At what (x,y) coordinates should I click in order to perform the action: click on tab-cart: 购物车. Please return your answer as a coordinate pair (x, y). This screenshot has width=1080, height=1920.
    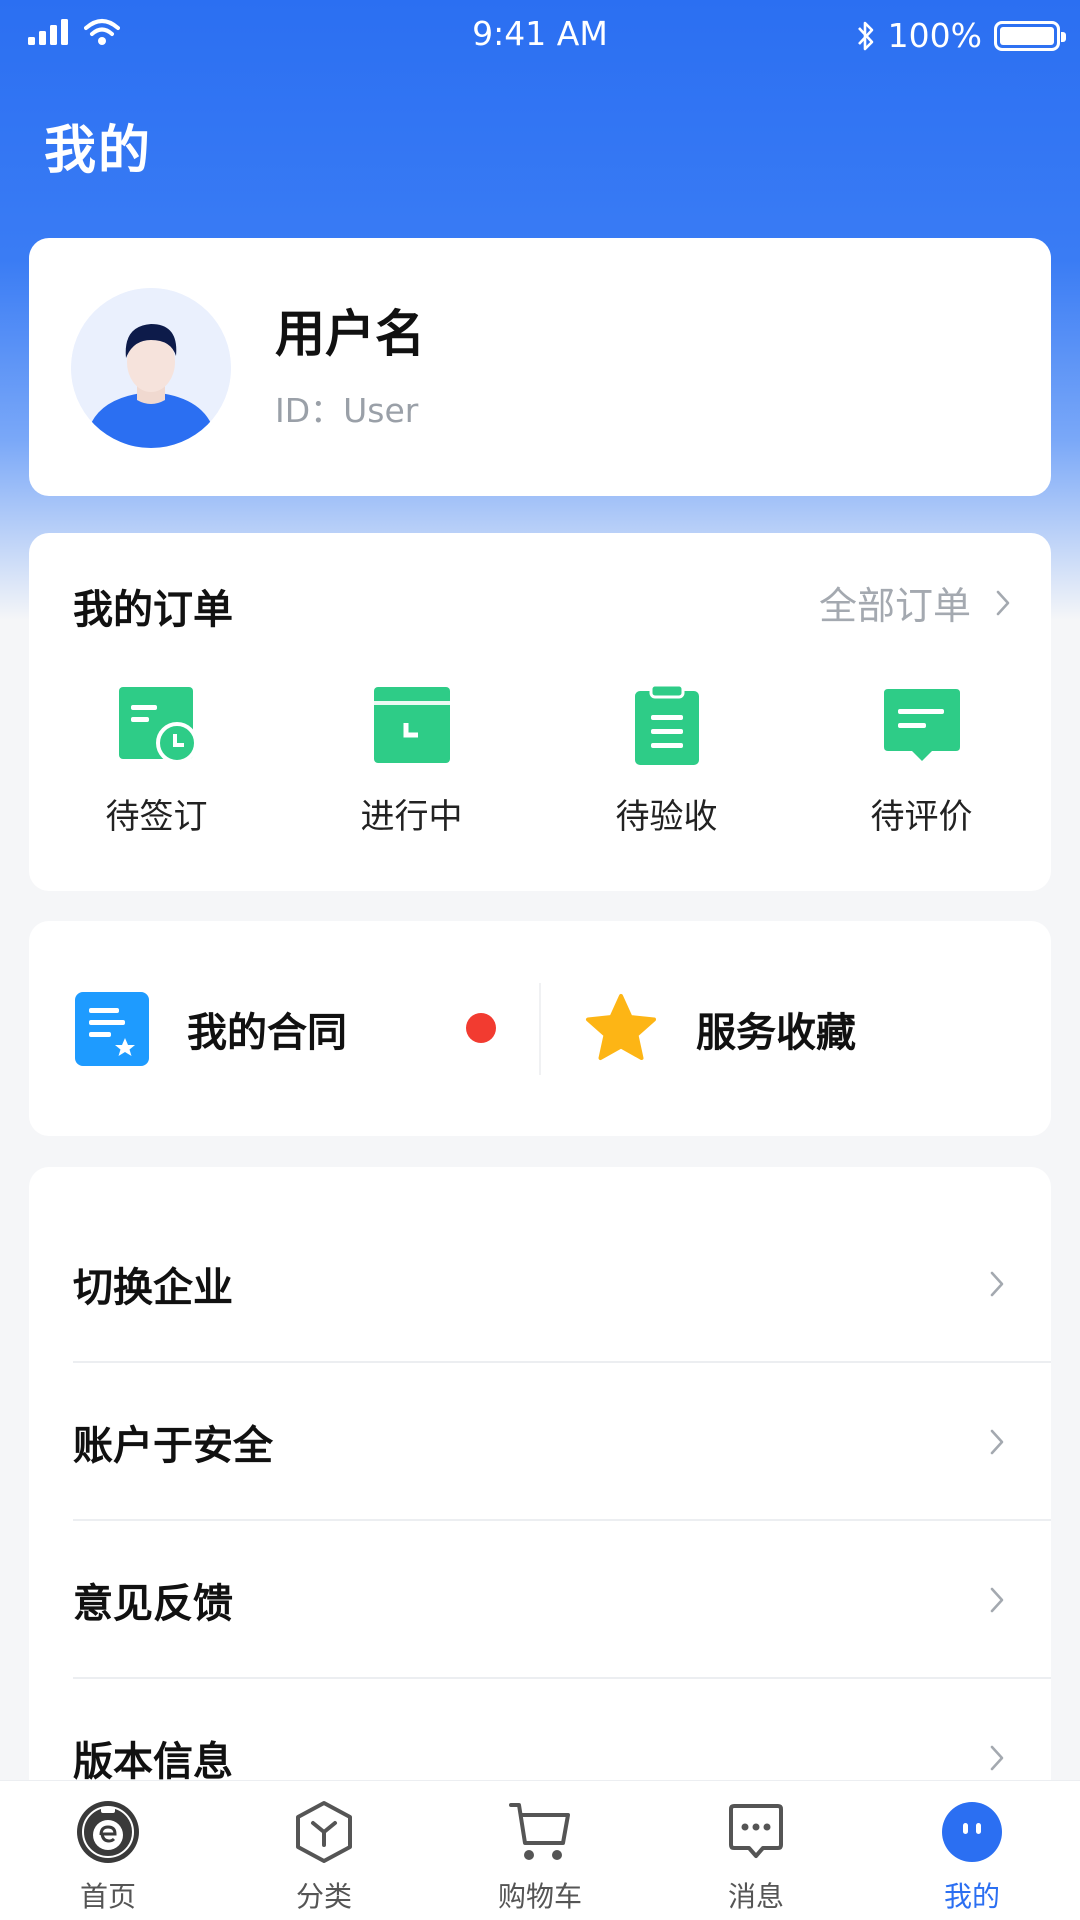
    Looking at the image, I should click on (540, 1850).